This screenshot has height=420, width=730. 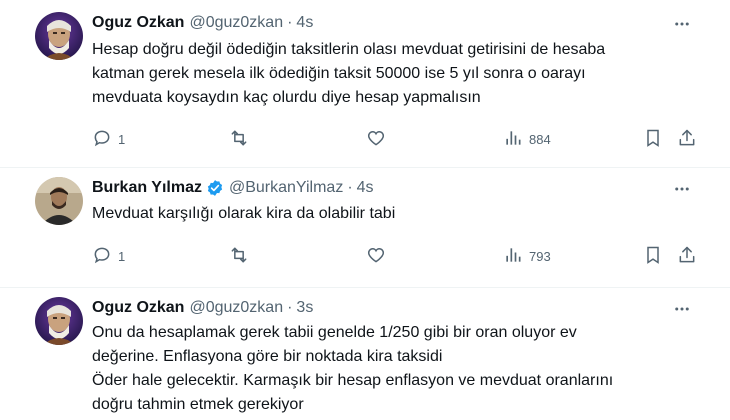 I want to click on tweet-header: Oguz Ozkan @0guz0zkan · 3s, so click(x=202, y=308).